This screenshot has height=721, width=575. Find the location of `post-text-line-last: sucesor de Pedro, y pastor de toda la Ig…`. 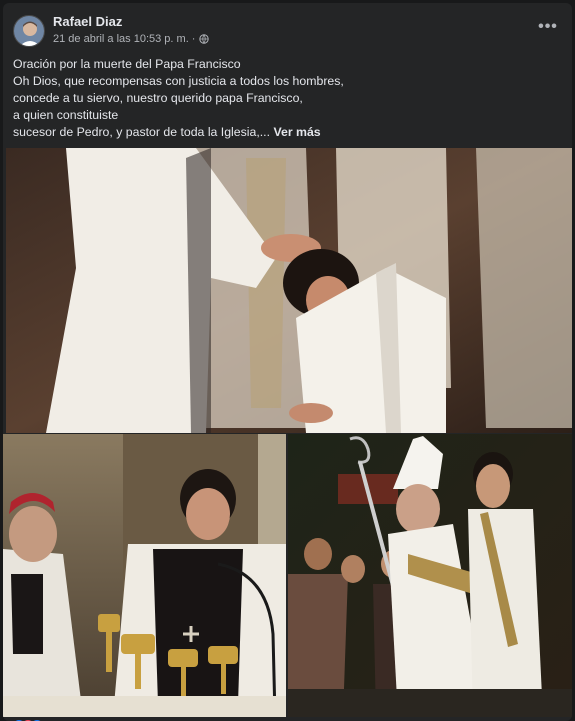

post-text-line-last: sucesor de Pedro, y pastor de toda la Ig… is located at coordinates (285, 132).